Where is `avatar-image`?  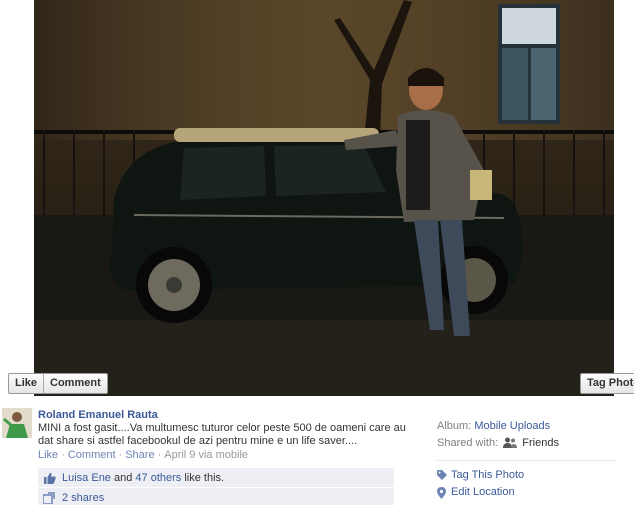
avatar-image is located at coordinates (17, 423).